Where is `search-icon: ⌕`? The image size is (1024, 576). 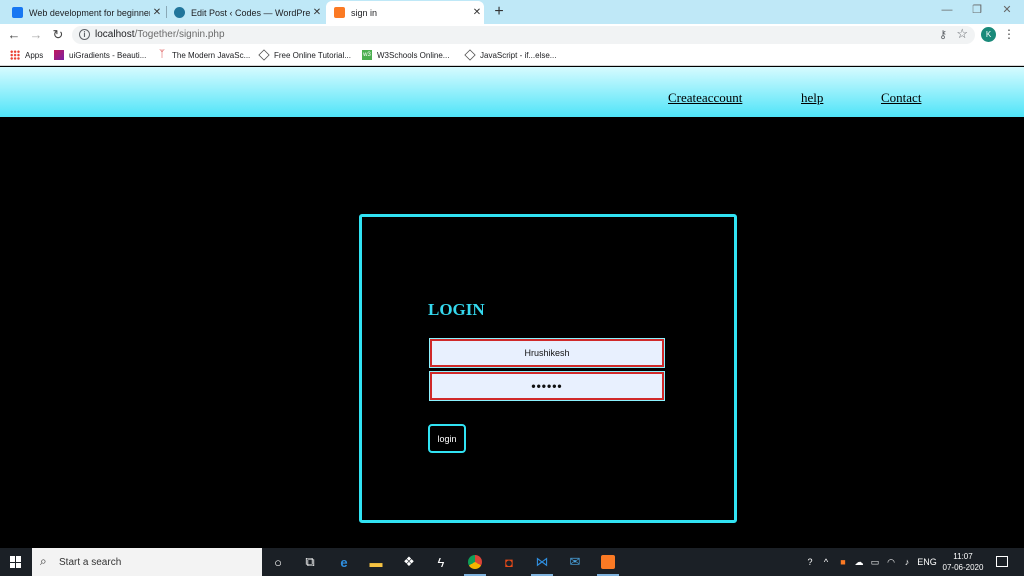
search-icon: ⌕ is located at coordinates (43, 561).